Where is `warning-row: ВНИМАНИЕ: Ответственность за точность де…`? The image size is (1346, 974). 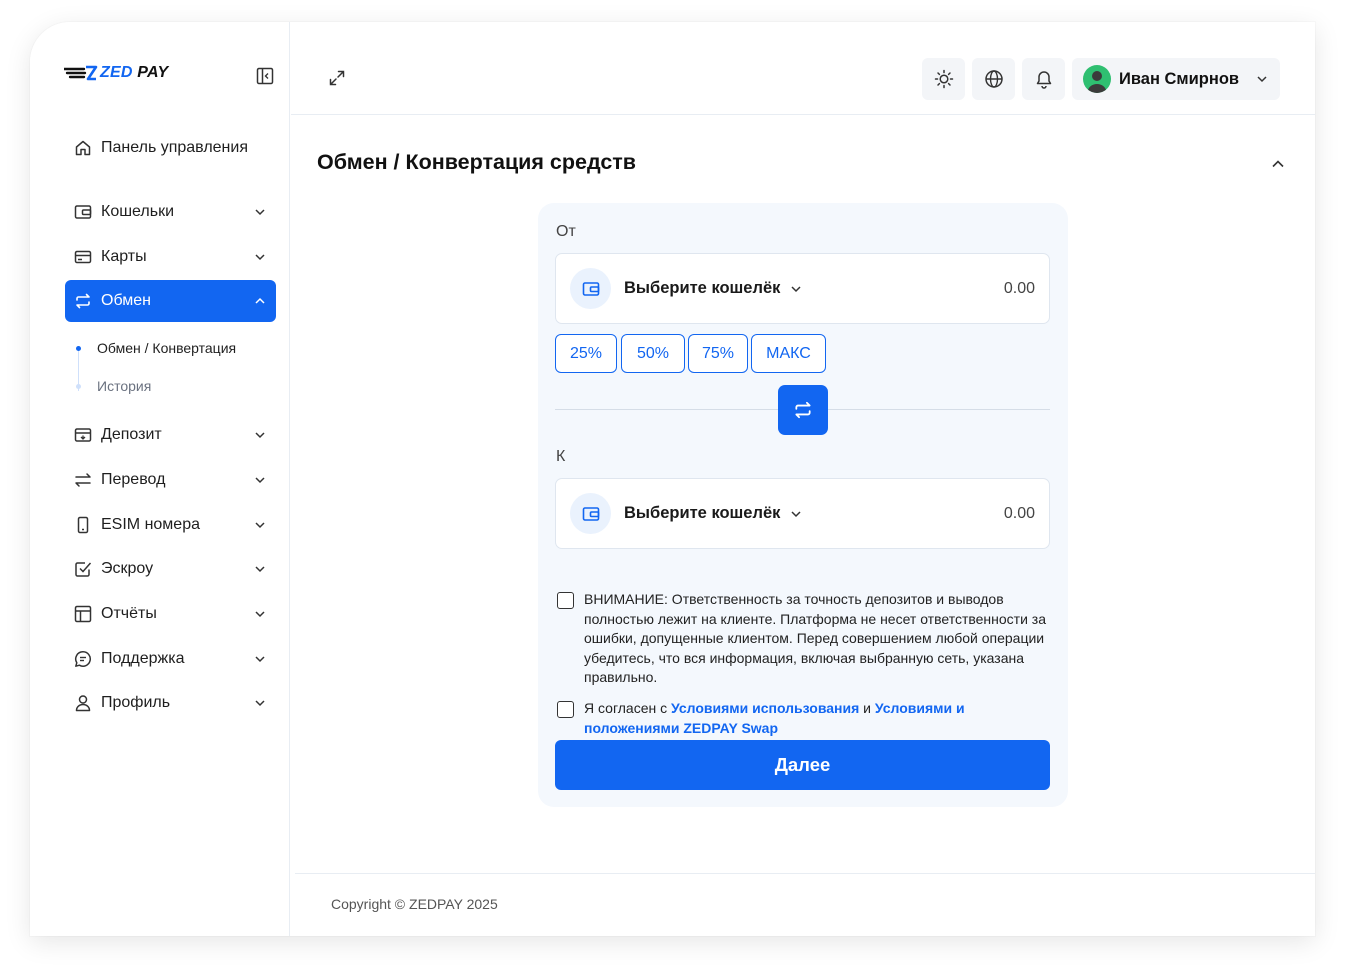
warning-row: ВНИМАНИЕ: Ответственность за точность де… is located at coordinates (802, 639).